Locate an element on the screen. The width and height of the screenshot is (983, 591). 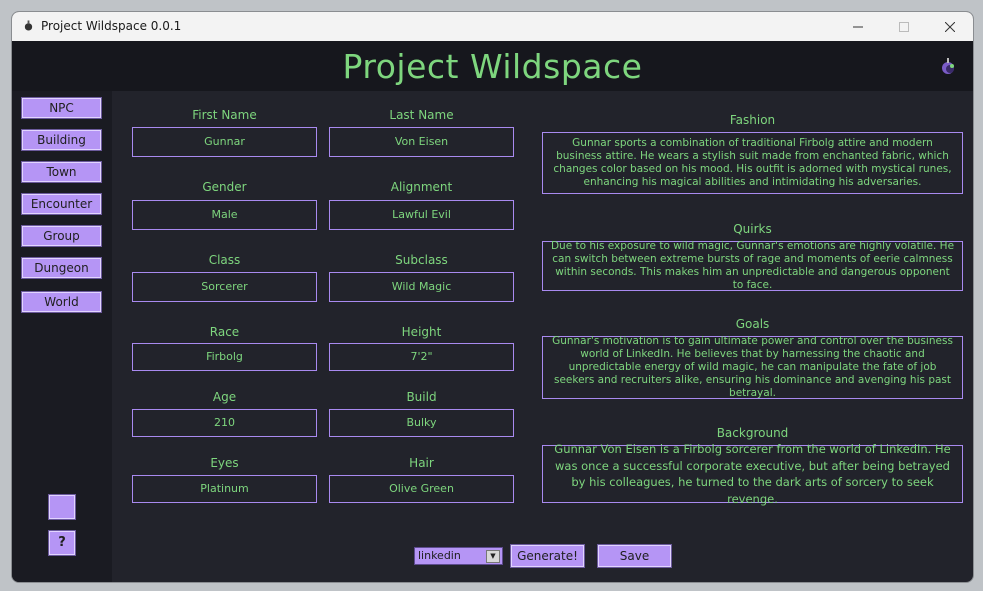
app-header: Project Wildspace is located at coordinates (492, 66).